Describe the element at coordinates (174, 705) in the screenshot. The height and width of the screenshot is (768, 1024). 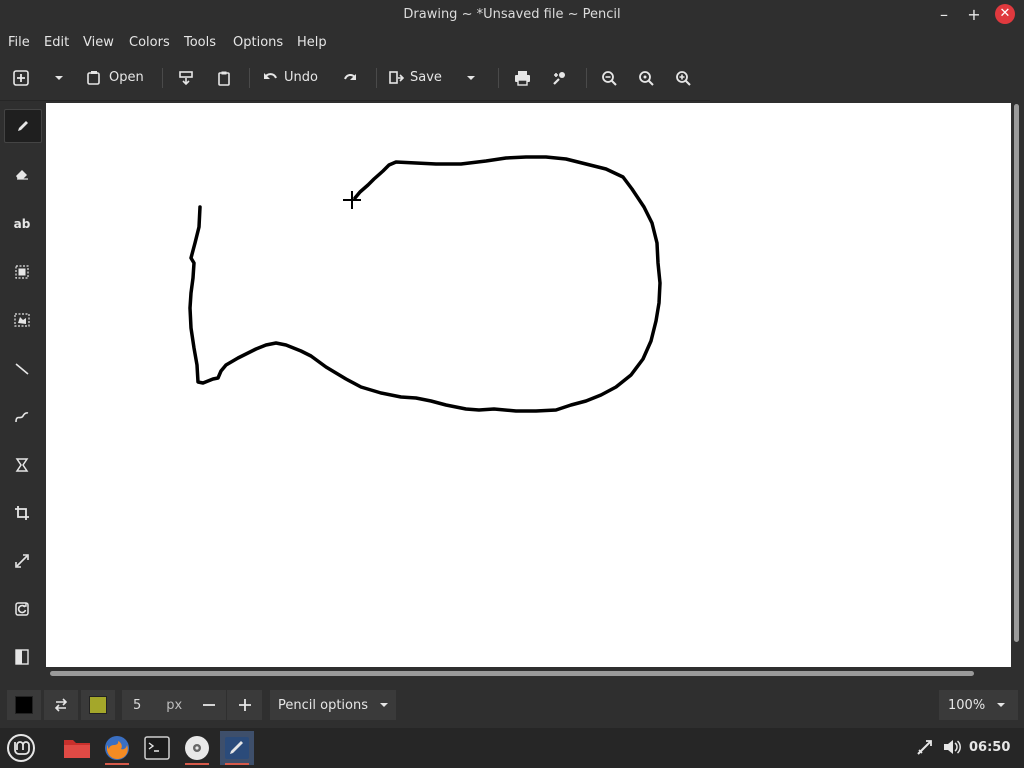
I see `size-unit: px` at that location.